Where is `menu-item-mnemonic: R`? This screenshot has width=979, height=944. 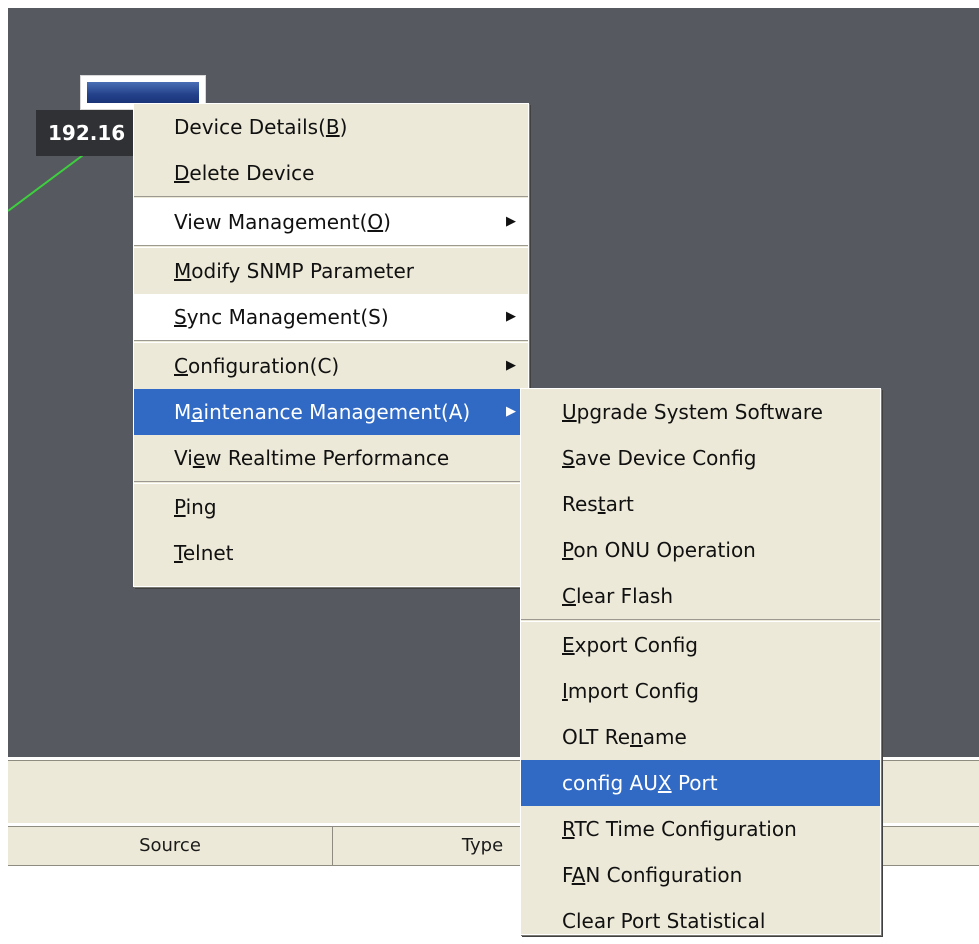 menu-item-mnemonic: R is located at coordinates (568, 829).